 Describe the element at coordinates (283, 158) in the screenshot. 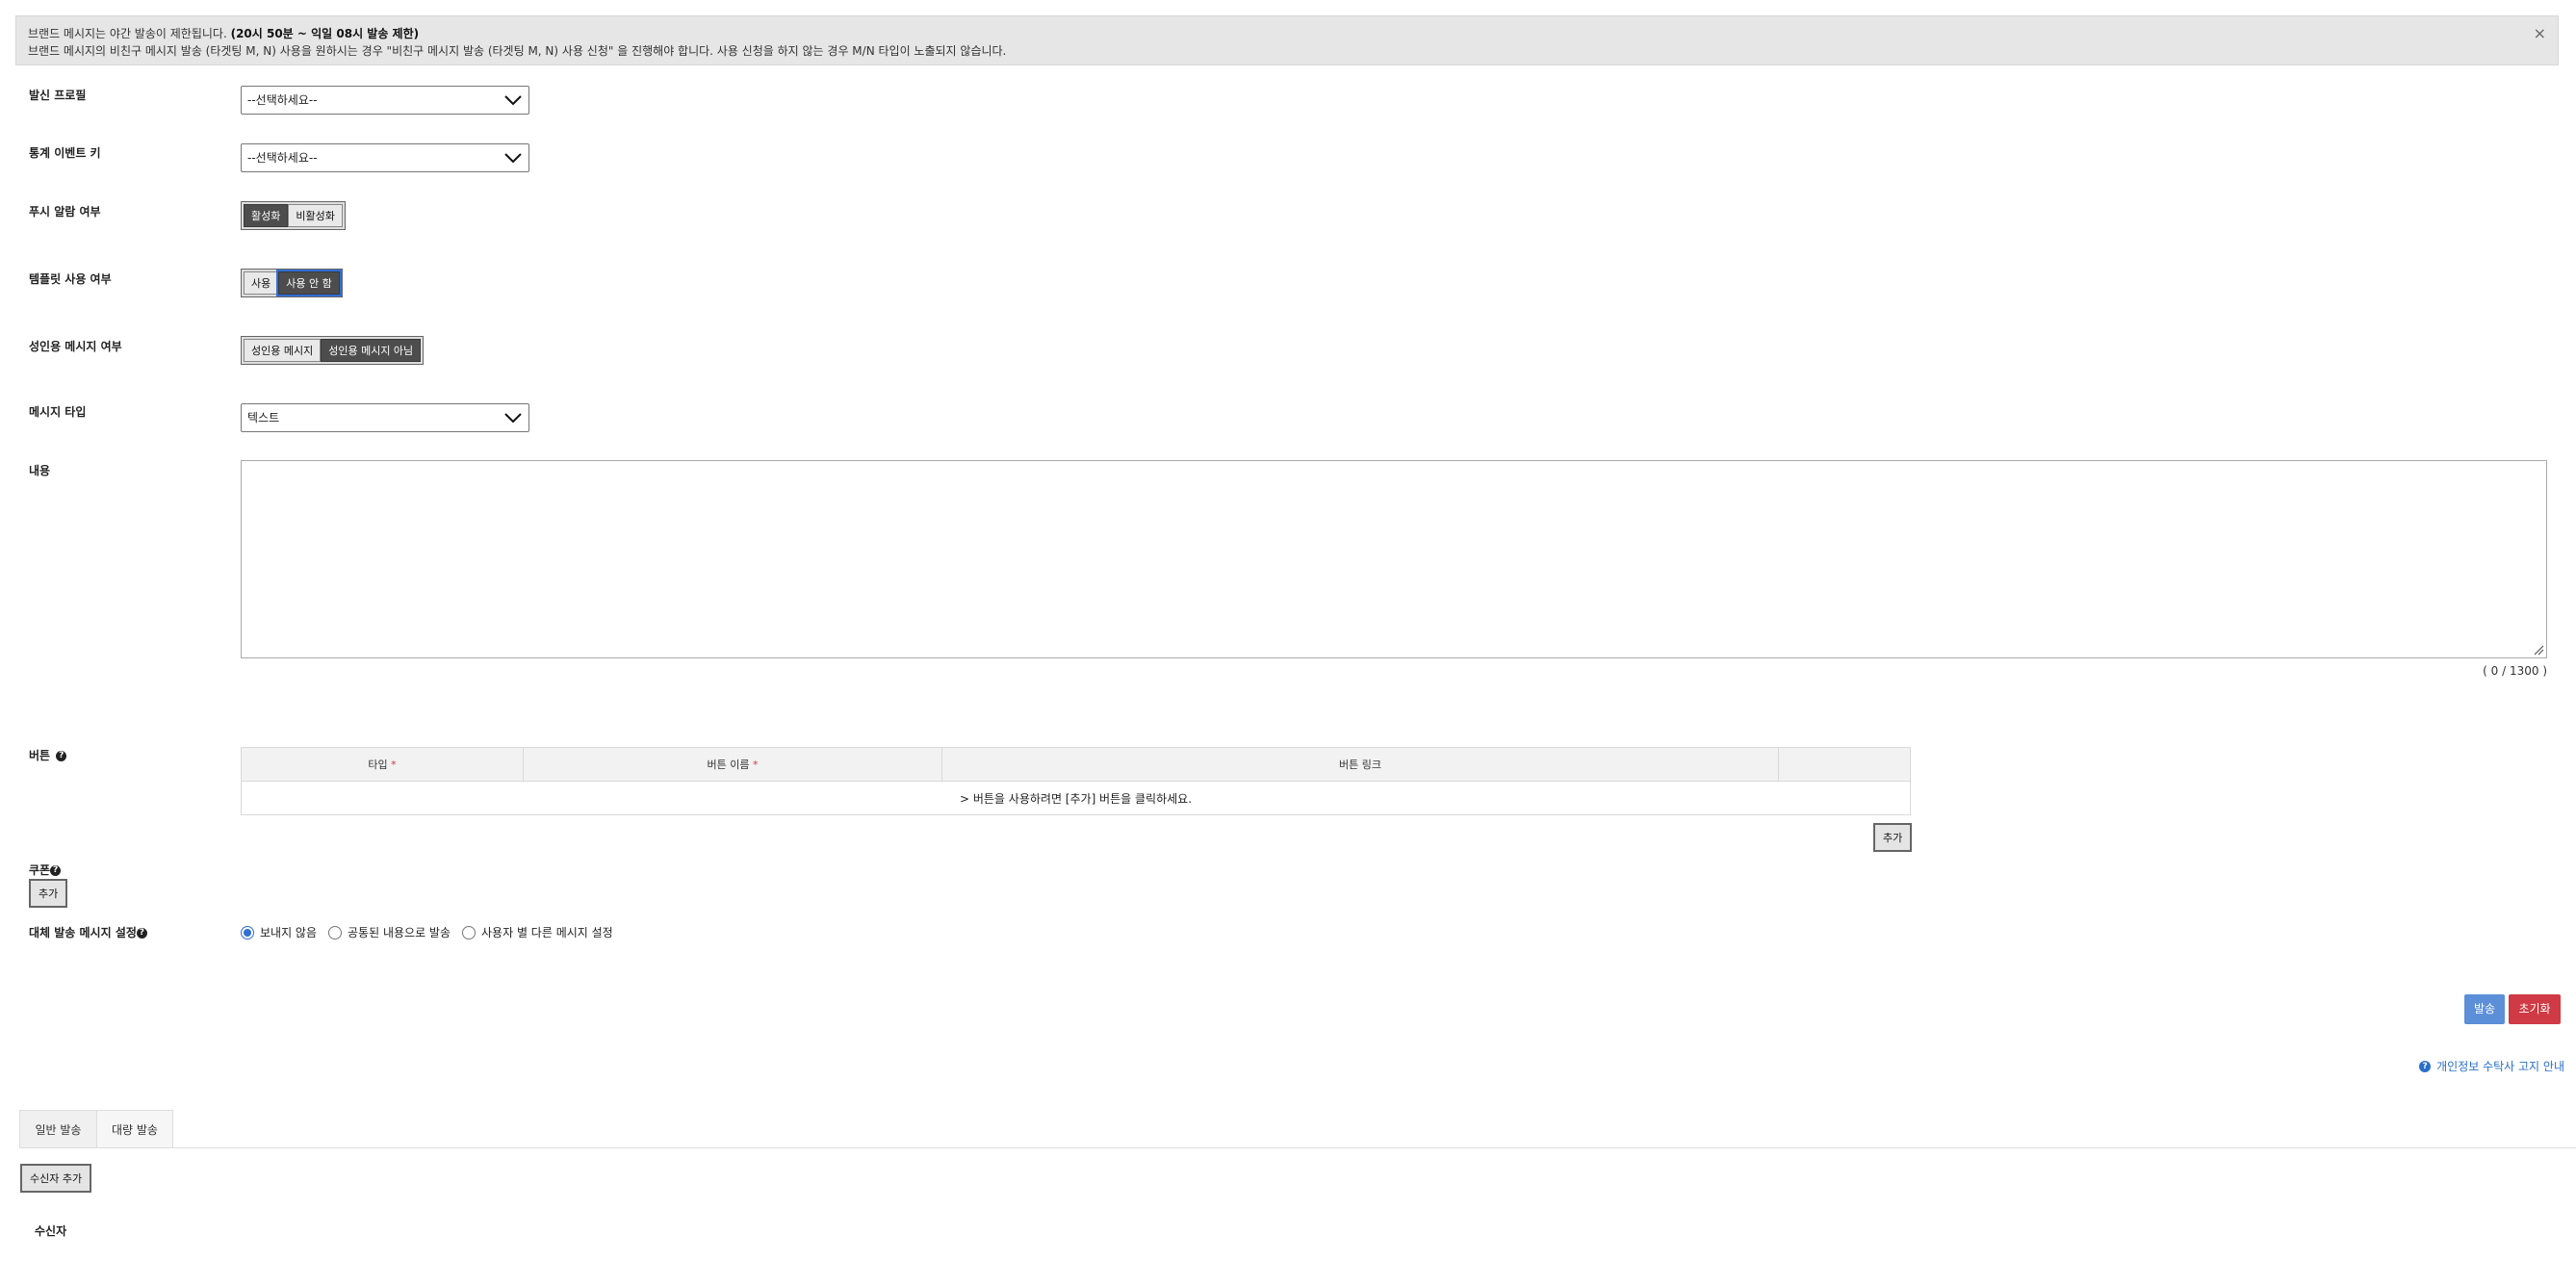

I see `stat-event-key-value: --선택하세요--` at that location.